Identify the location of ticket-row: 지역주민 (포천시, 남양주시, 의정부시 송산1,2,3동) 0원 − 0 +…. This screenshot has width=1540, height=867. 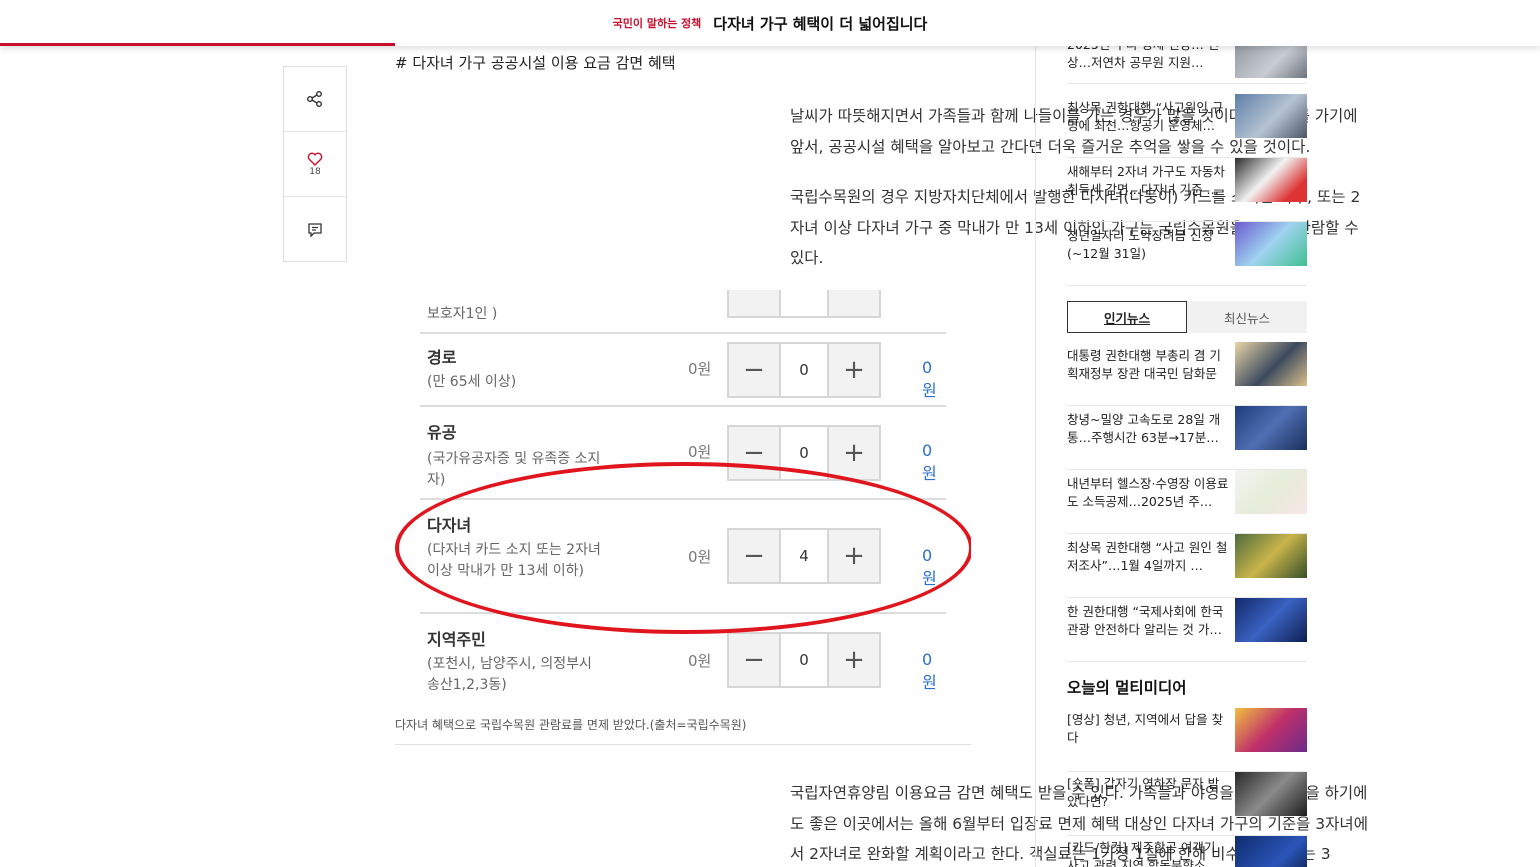
(683, 662).